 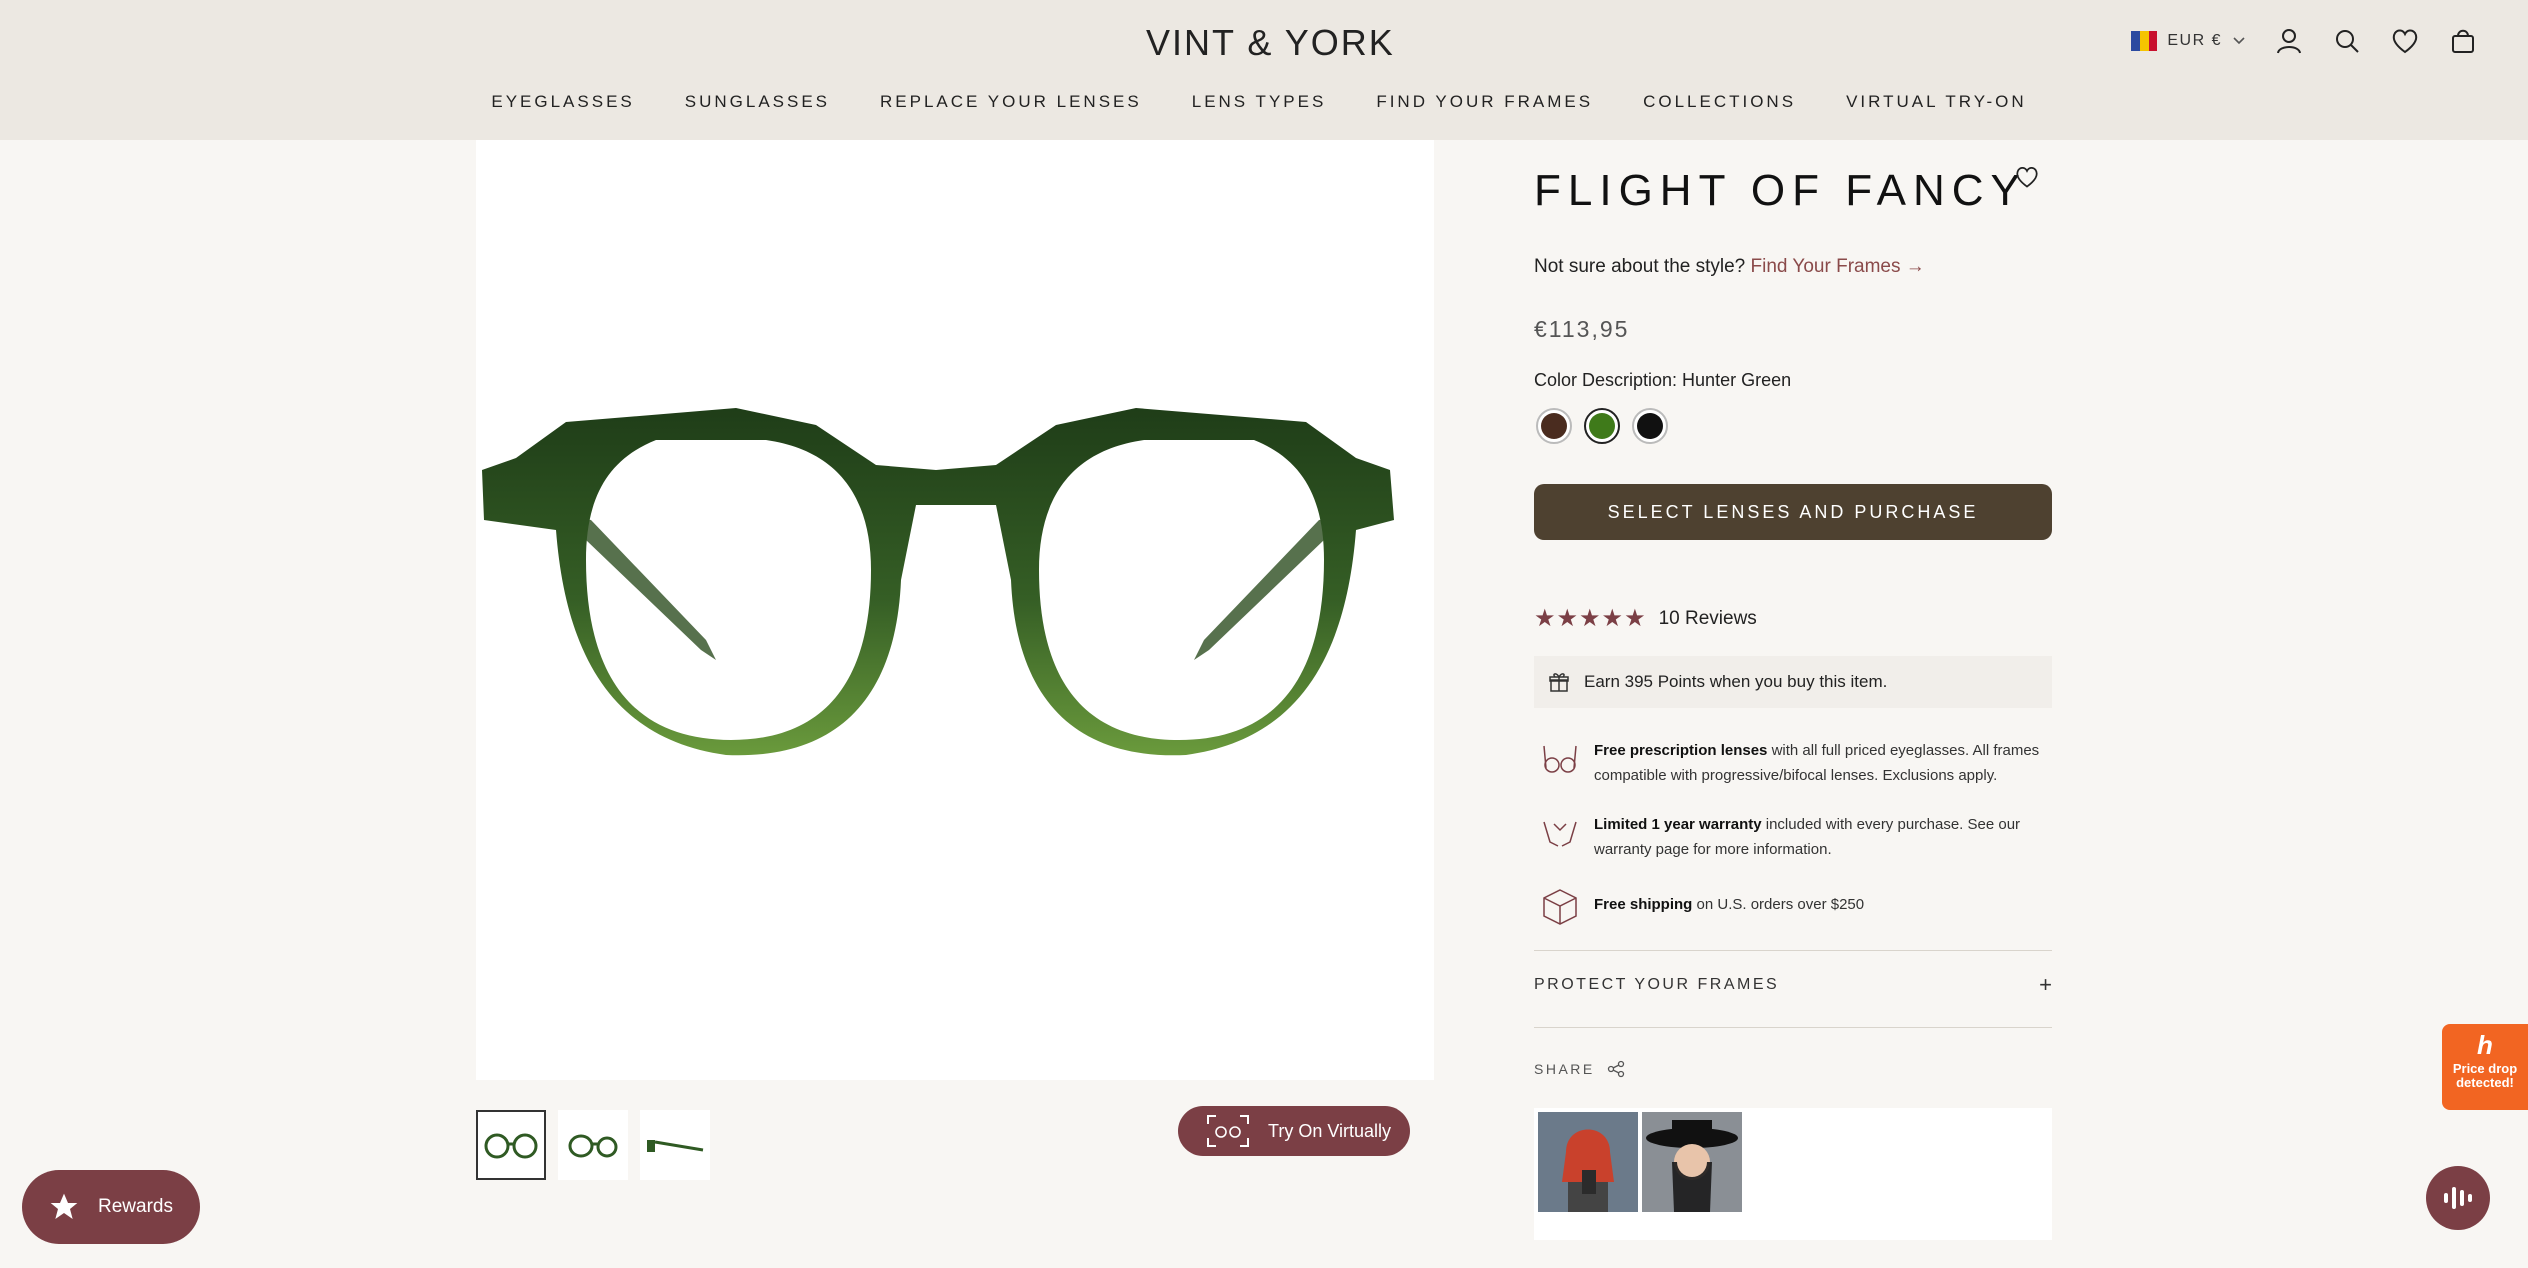 I want to click on thumbnail-front, so click(x=511, y=1145).